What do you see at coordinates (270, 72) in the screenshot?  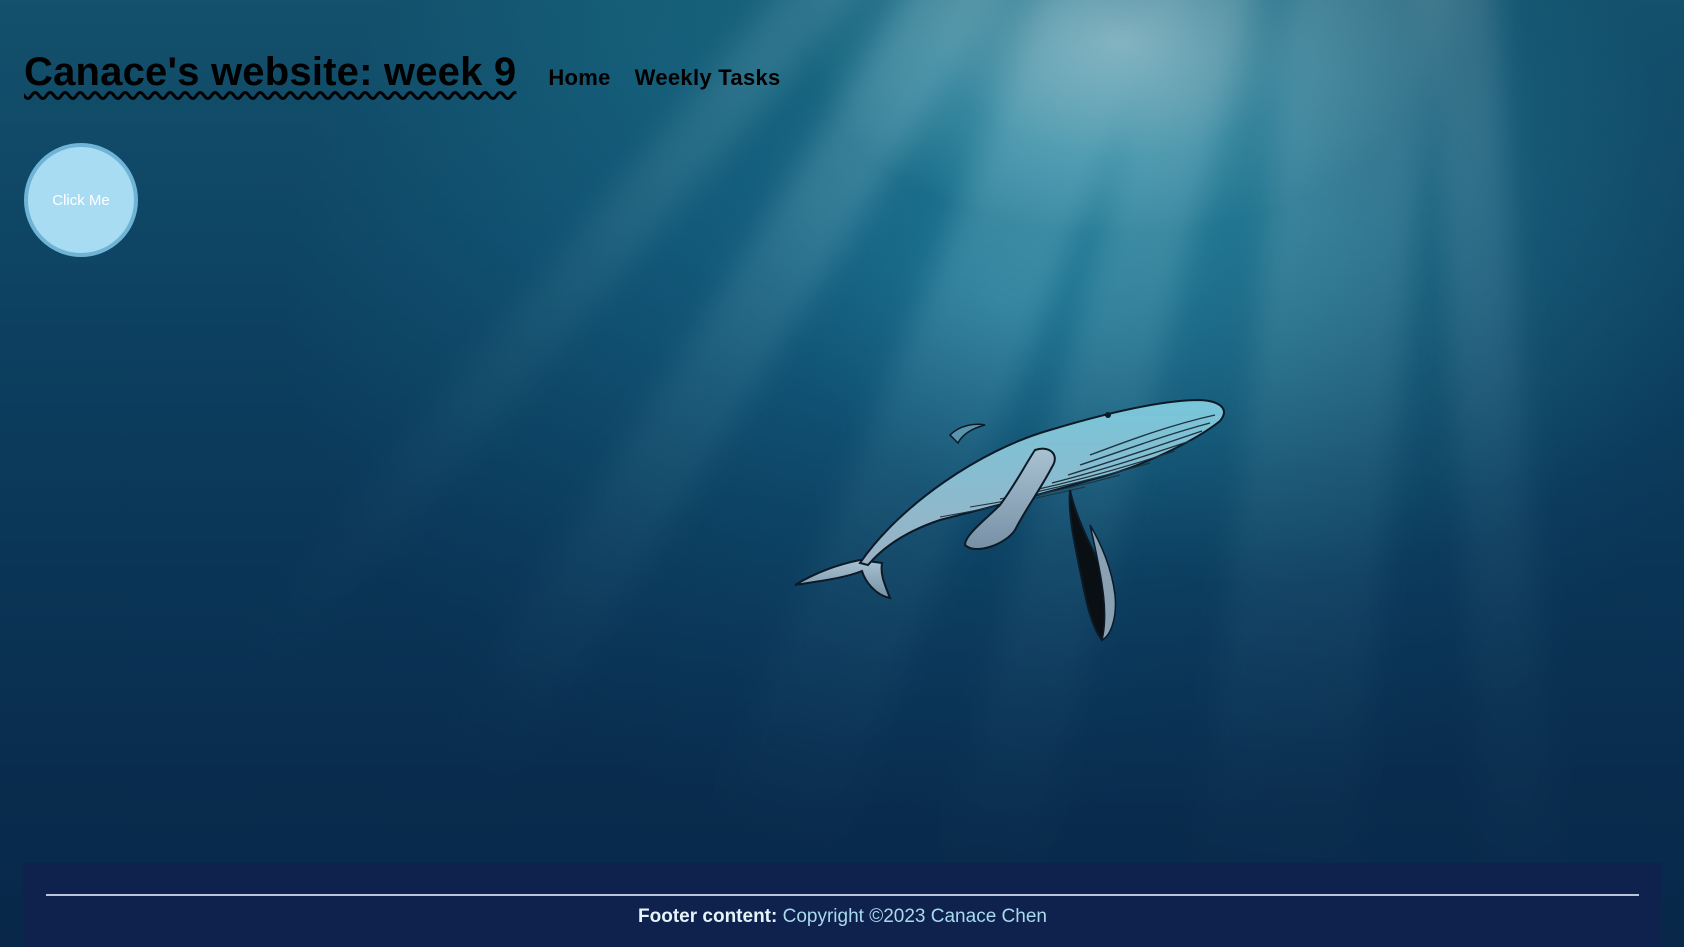 I see `site-title: Canace's website: week 9` at bounding box center [270, 72].